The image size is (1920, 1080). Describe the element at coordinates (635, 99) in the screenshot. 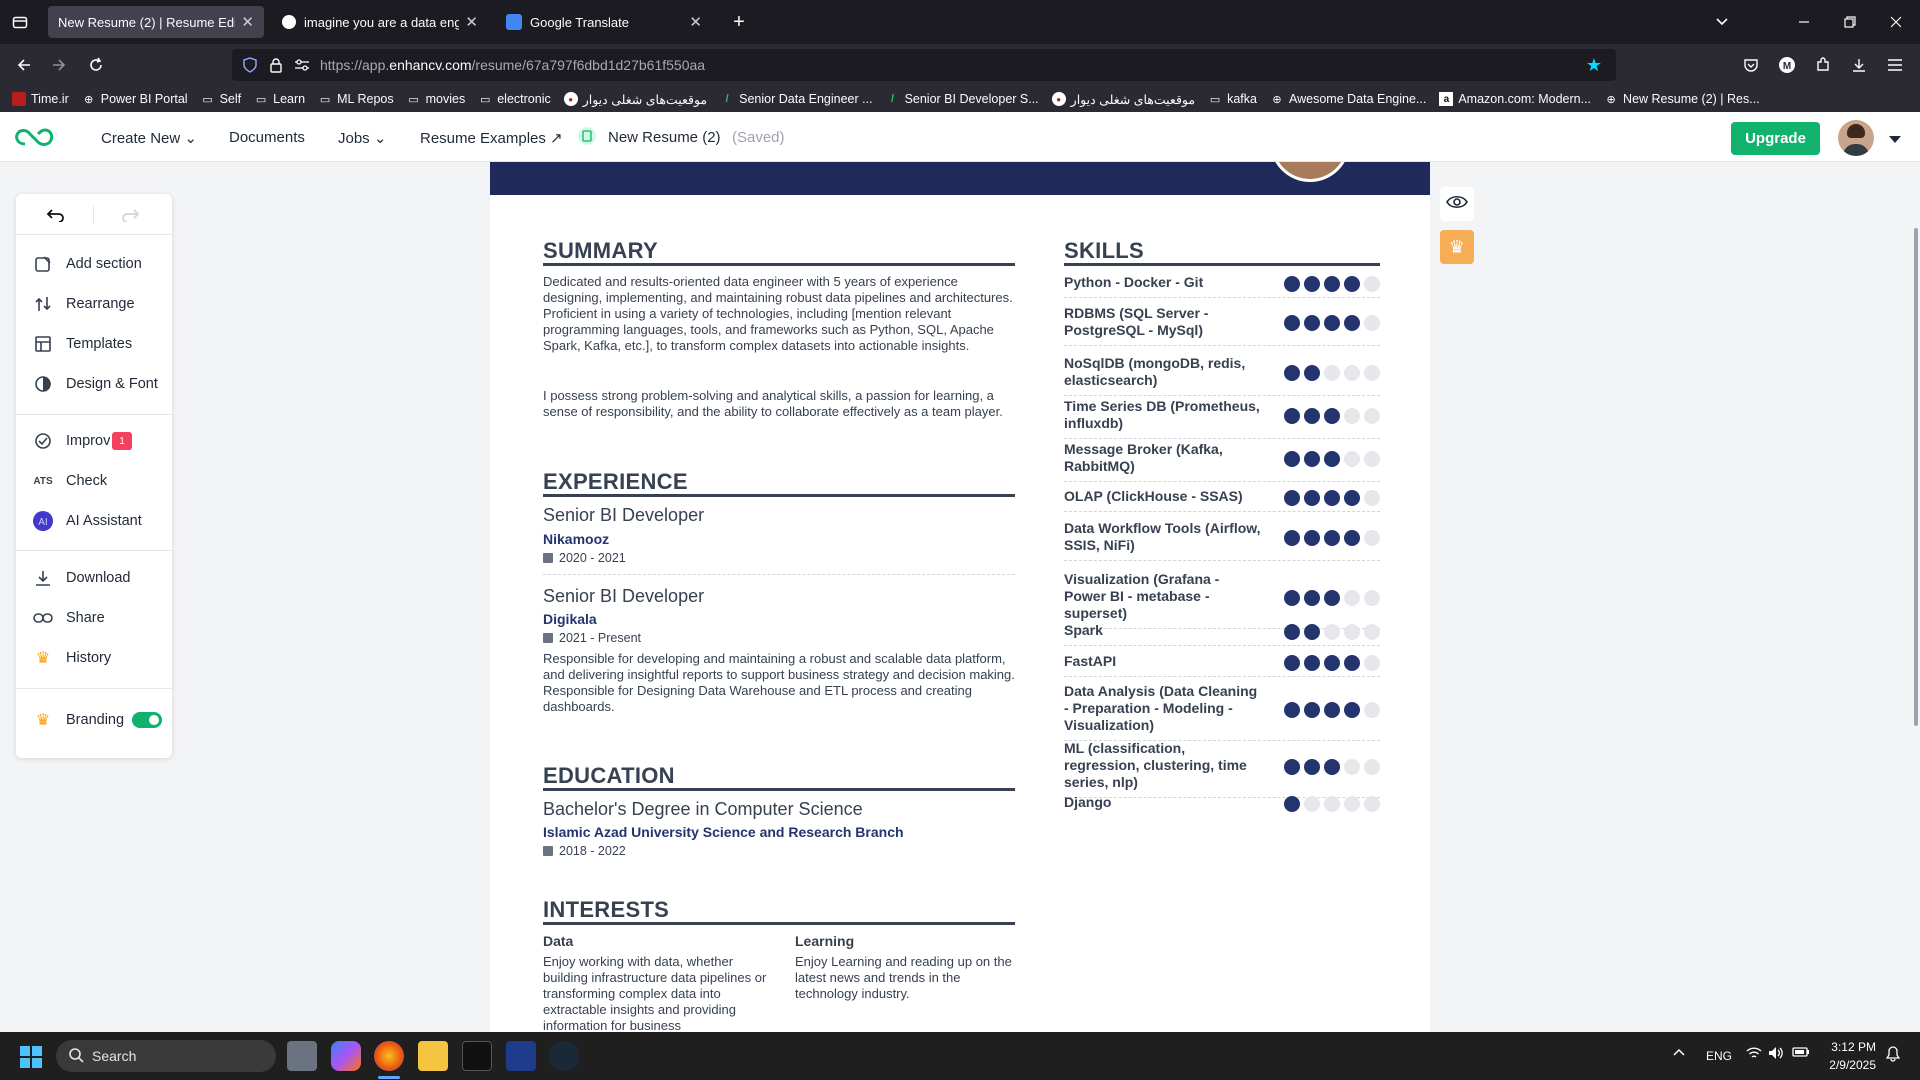

I see `bookmark-item: ● موقعیت‌های شغلی دیوار` at that location.